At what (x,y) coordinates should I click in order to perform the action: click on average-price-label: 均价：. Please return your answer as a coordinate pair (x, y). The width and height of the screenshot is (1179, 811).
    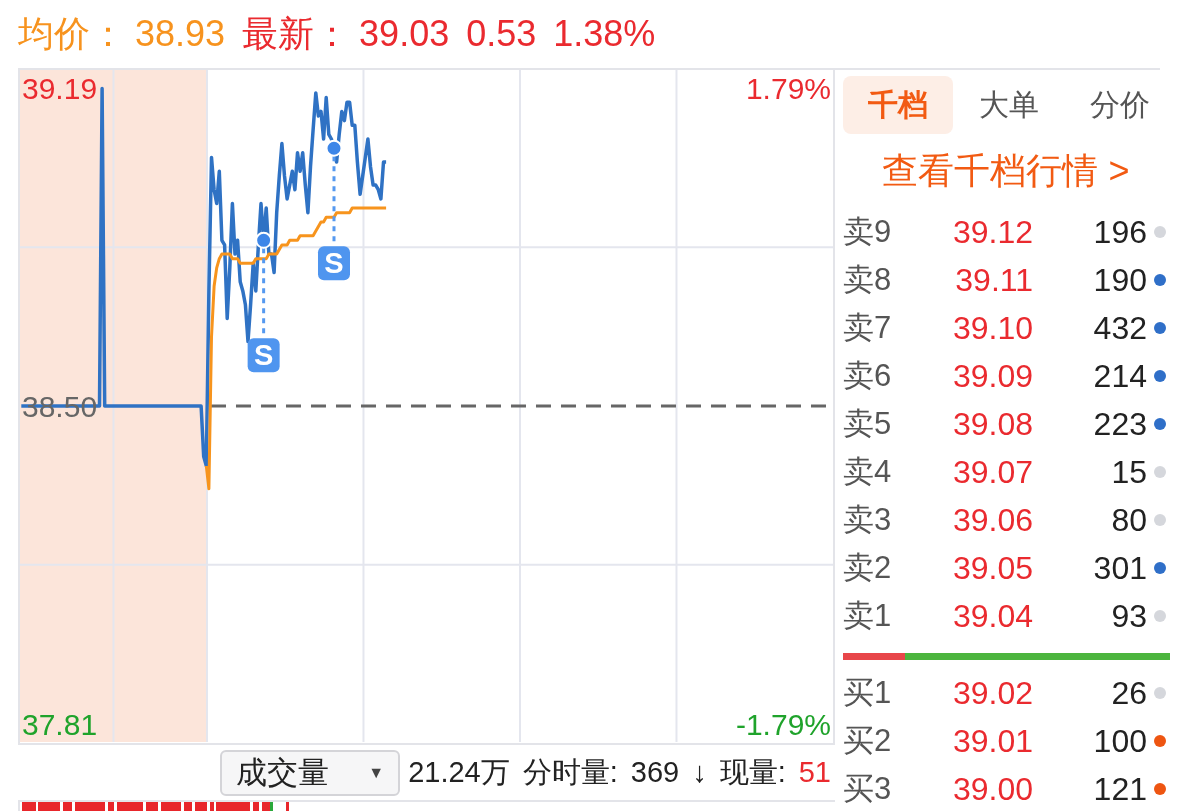
    Looking at the image, I should click on (72, 33).